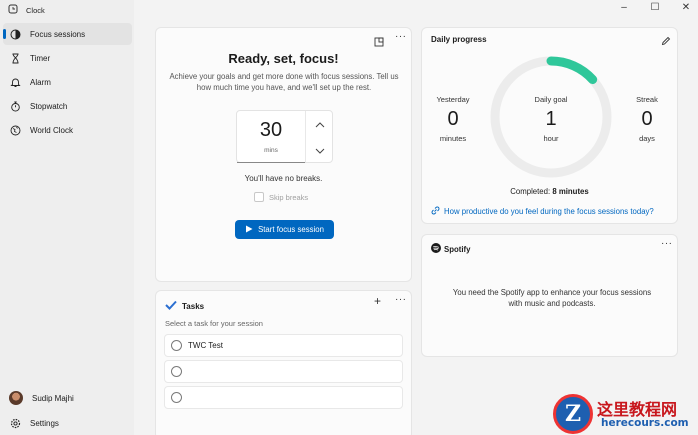 The height and width of the screenshot is (435, 698). Describe the element at coordinates (271, 150) in the screenshot. I see `timer-unit: mins` at that location.